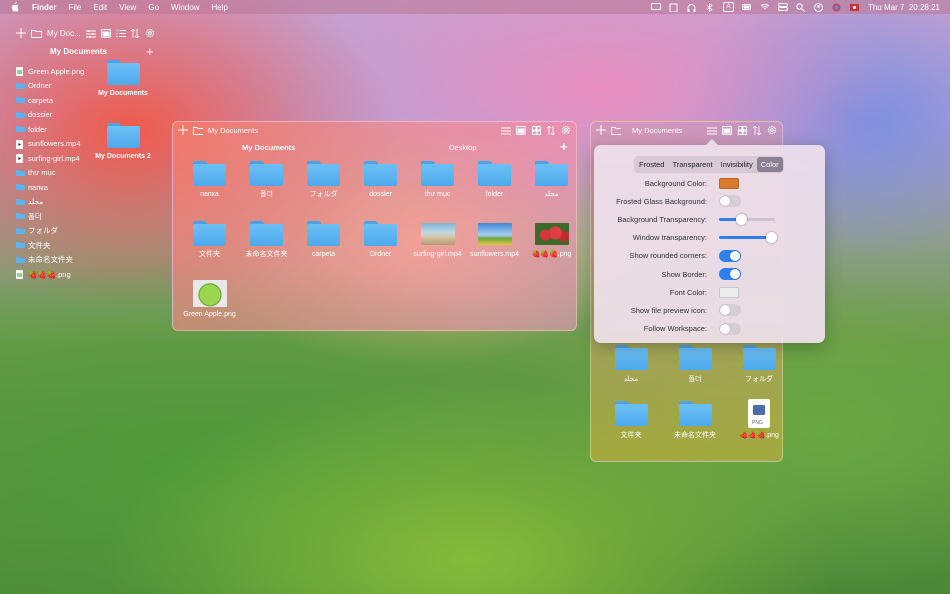 The width and height of the screenshot is (950, 594). What do you see at coordinates (61, 245) in the screenshot?
I see `list-item: 文件夹` at bounding box center [61, 245].